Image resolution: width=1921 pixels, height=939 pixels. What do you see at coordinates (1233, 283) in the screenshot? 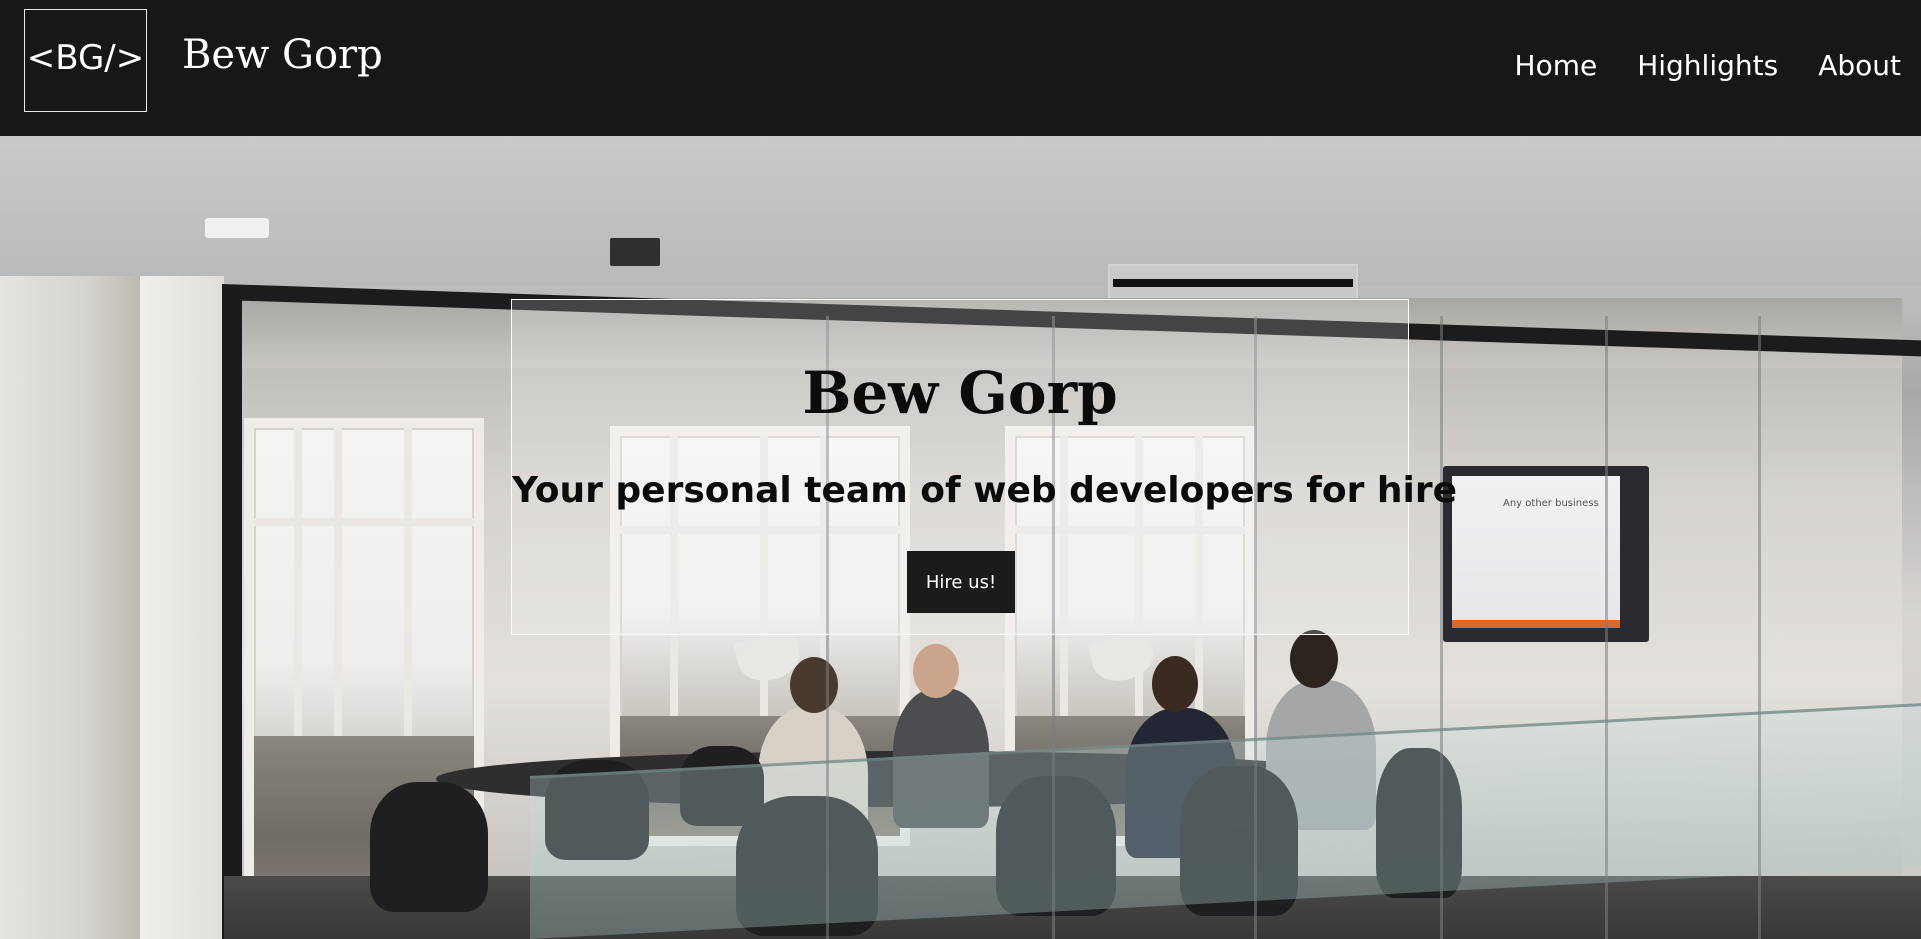
I see `air-vent-slot` at bounding box center [1233, 283].